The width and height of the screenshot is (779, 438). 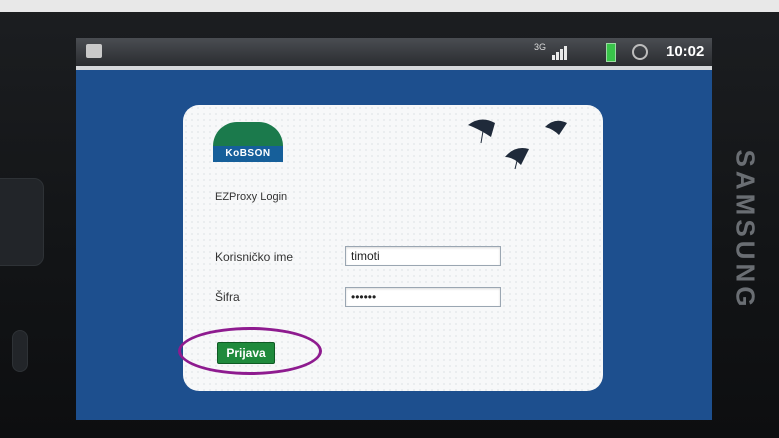 I want to click on status-bar: 3G 10:02, so click(x=394, y=52).